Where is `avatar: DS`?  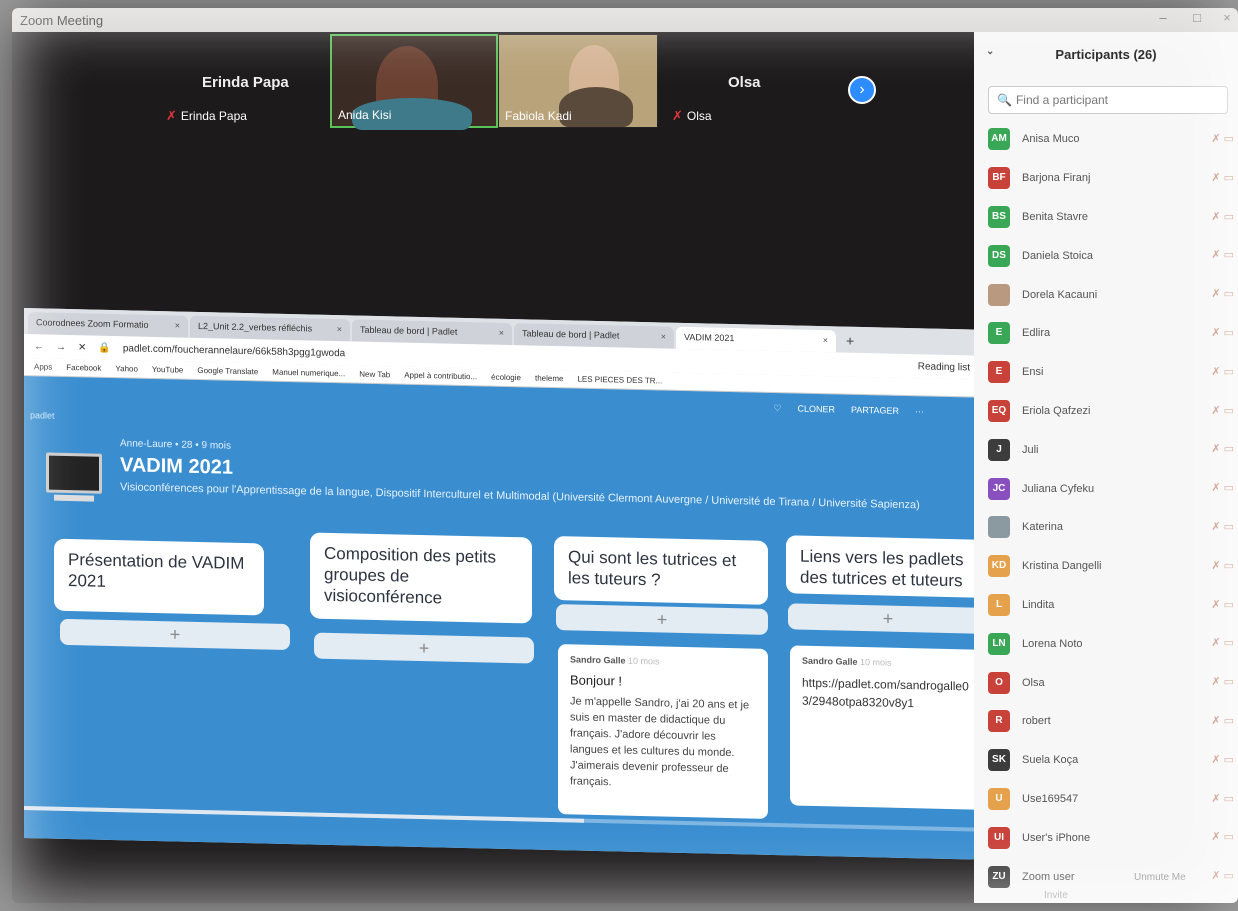
avatar: DS is located at coordinates (999, 255).